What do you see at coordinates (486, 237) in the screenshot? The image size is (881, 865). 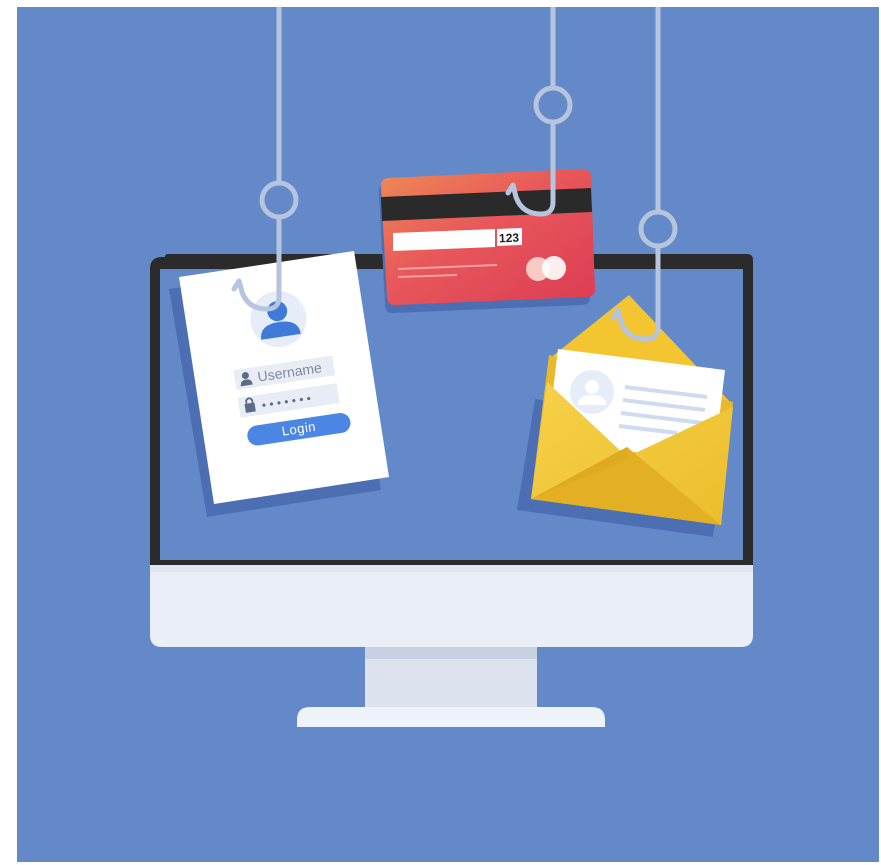 I see `credit-card: 123` at bounding box center [486, 237].